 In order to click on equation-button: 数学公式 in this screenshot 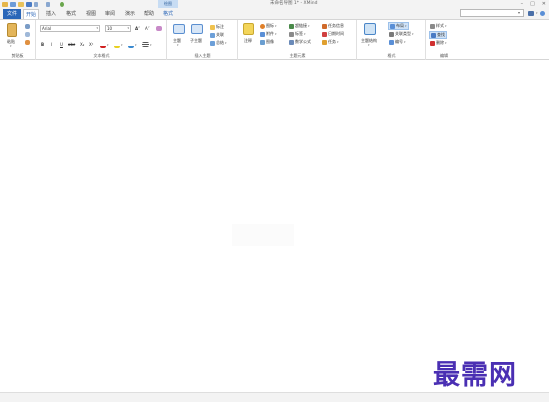, I will do `click(300, 42)`.